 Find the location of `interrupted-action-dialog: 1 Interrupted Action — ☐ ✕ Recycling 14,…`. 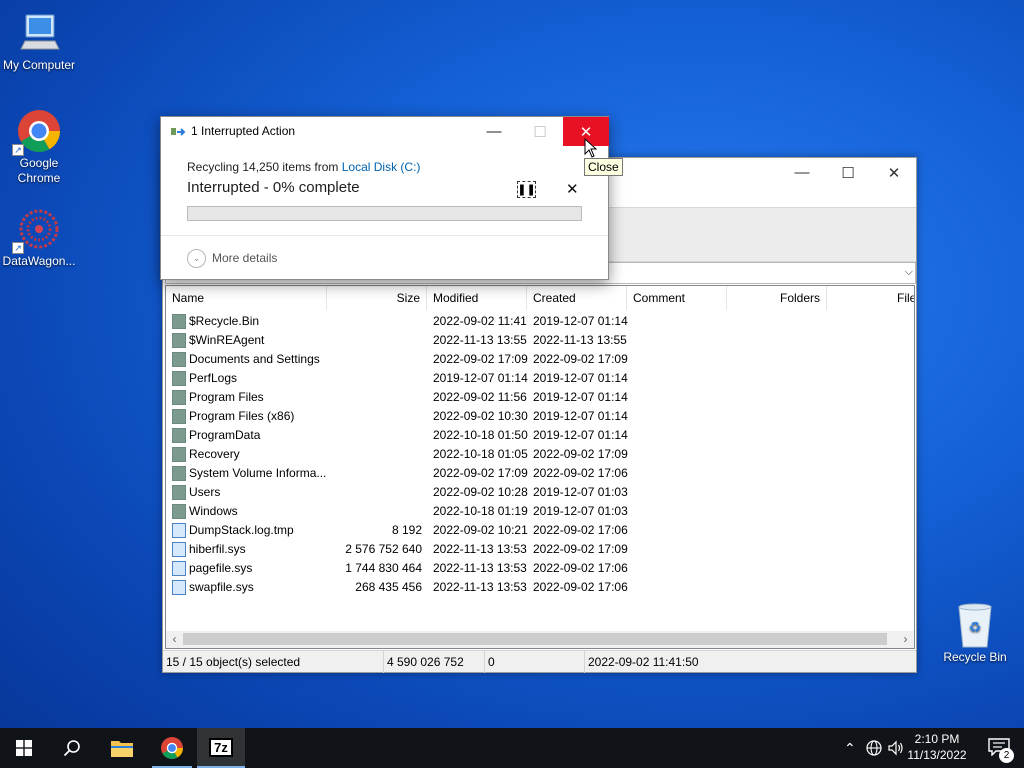

interrupted-action-dialog: 1 Interrupted Action — ☐ ✕ Recycling 14,… is located at coordinates (384, 198).